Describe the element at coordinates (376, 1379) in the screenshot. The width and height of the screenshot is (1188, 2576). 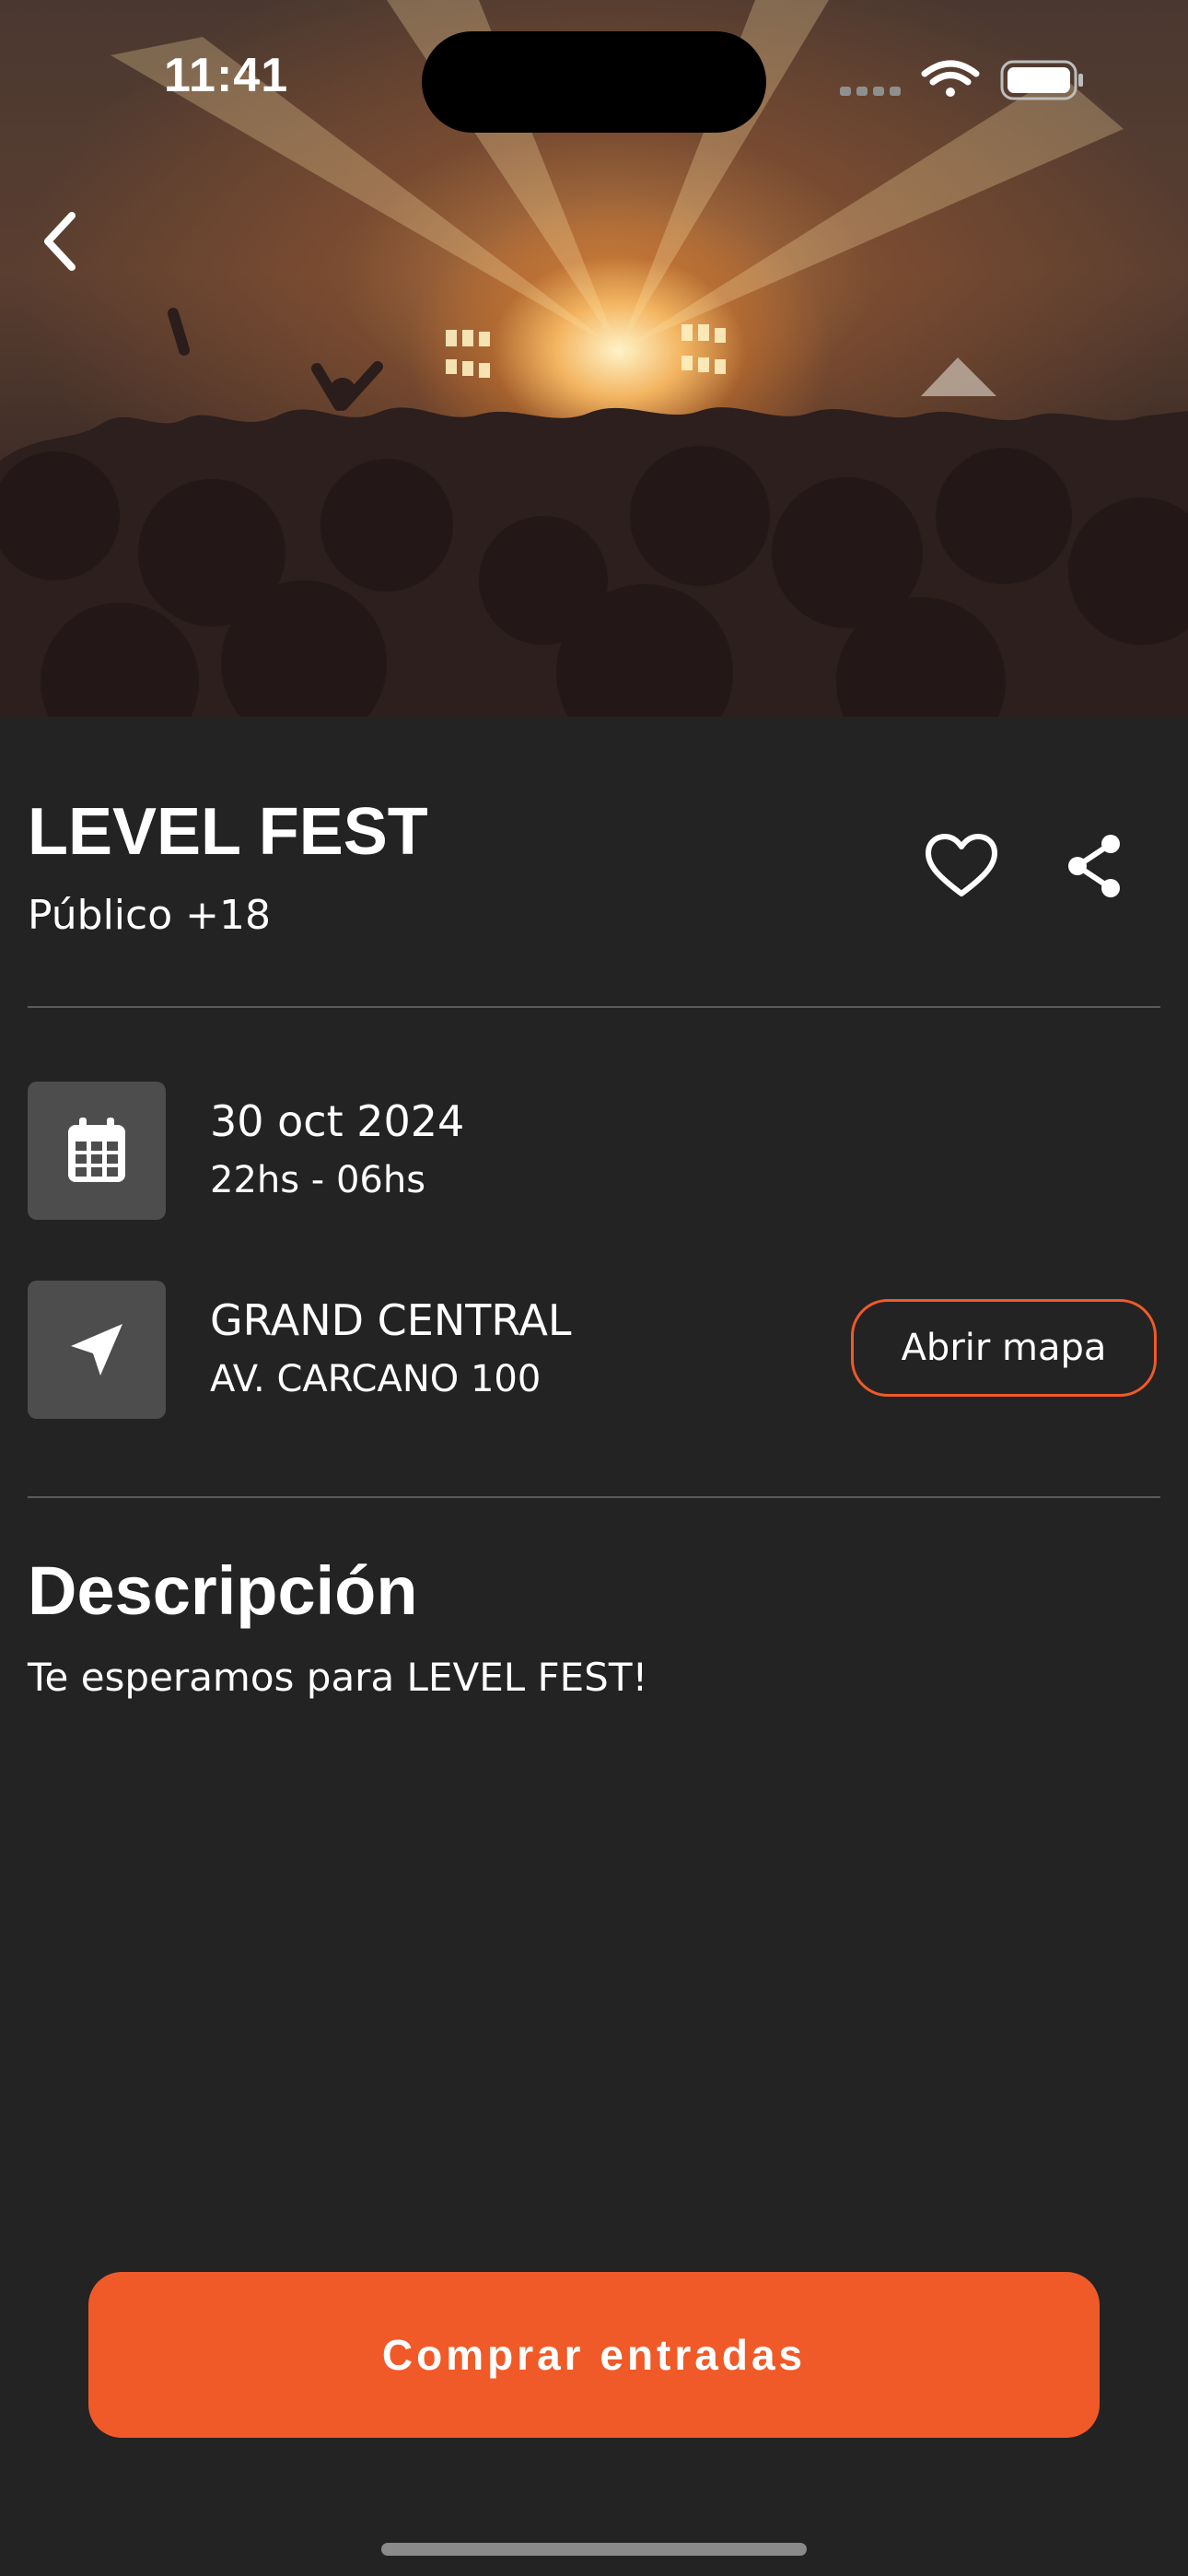
I see `venue-address: AV. CARCANO 100` at that location.